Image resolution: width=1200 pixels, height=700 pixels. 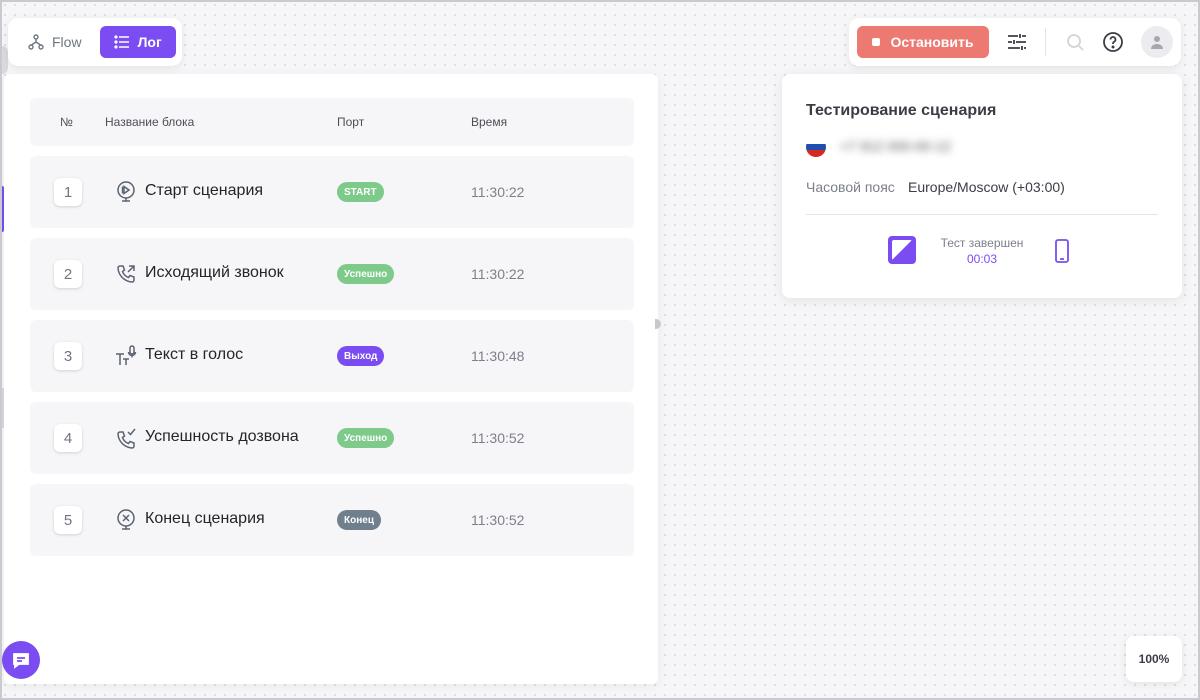 What do you see at coordinates (1075, 42) in the screenshot?
I see `search-icon` at bounding box center [1075, 42].